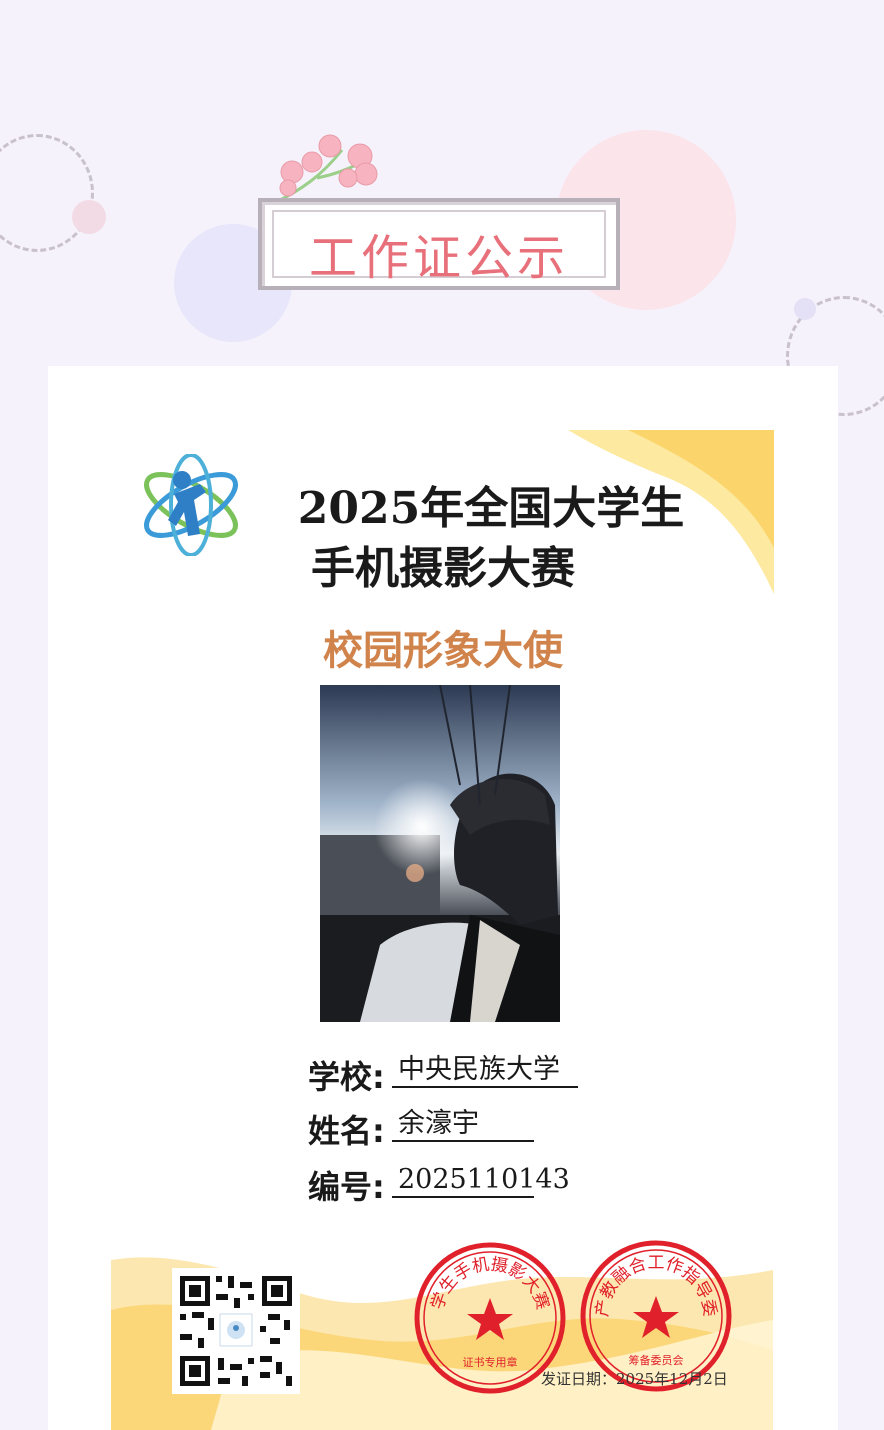  Describe the element at coordinates (89, 217) in the screenshot. I see `decor-bubble-left` at that location.